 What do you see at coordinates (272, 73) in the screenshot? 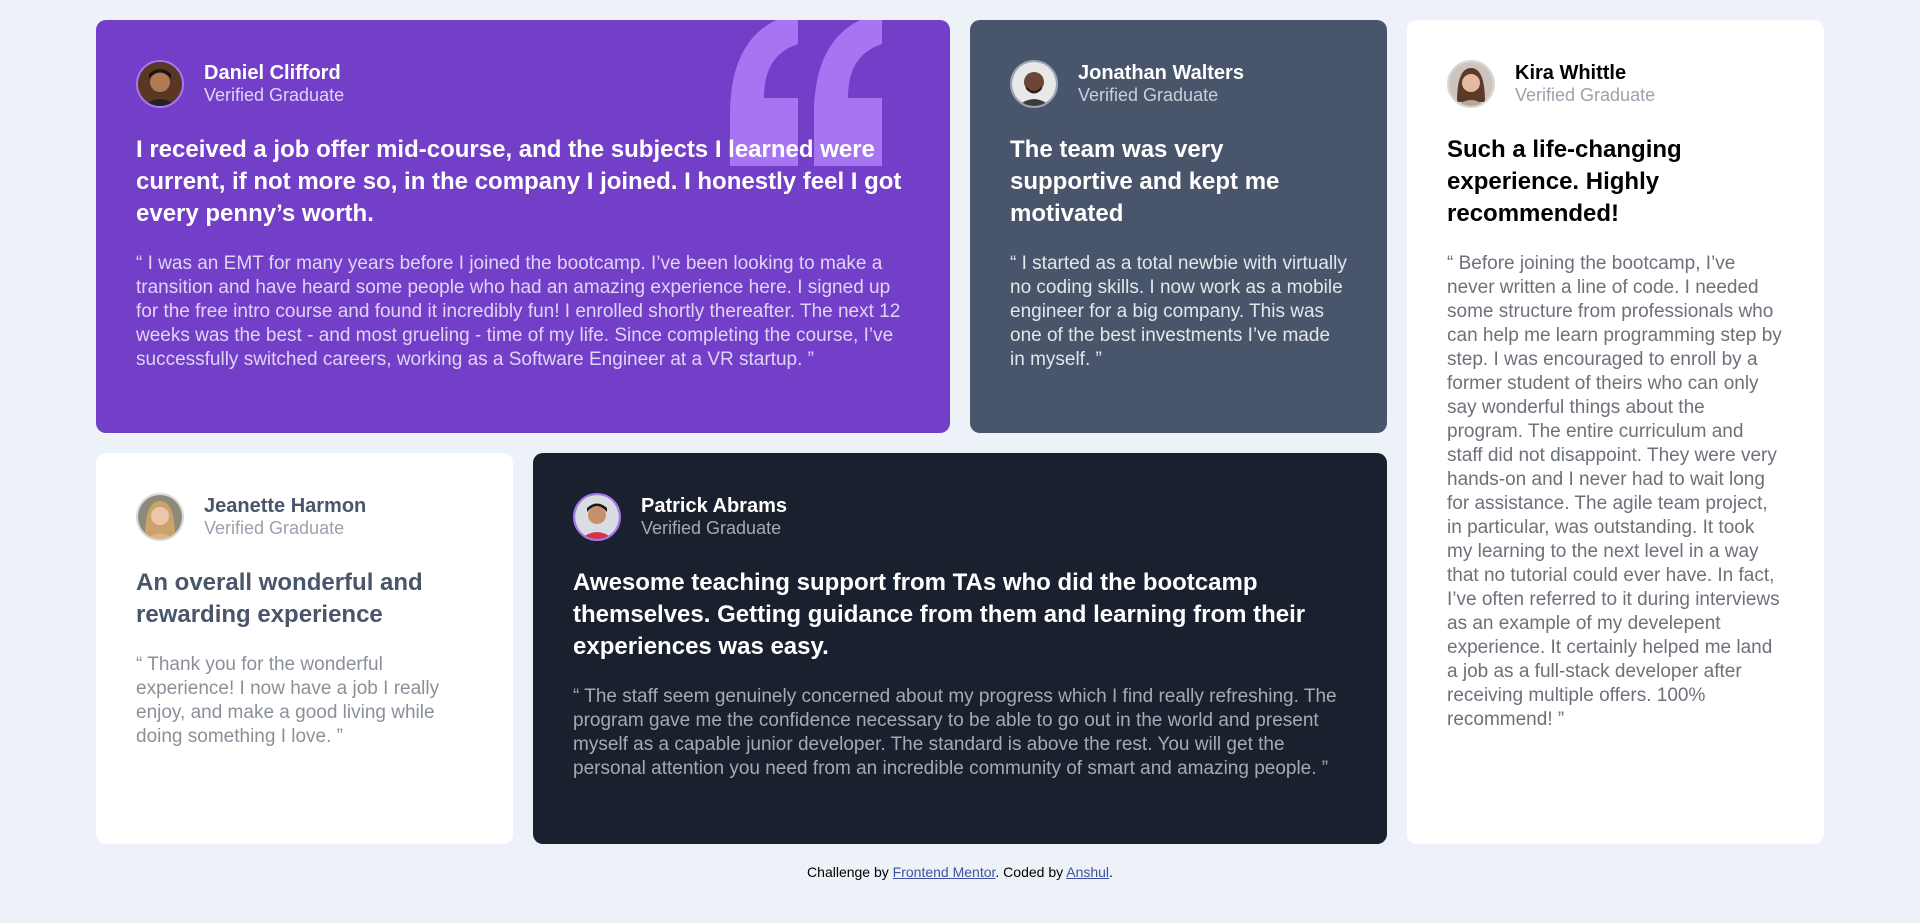
I see `author-name: Daniel Clifford` at bounding box center [272, 73].